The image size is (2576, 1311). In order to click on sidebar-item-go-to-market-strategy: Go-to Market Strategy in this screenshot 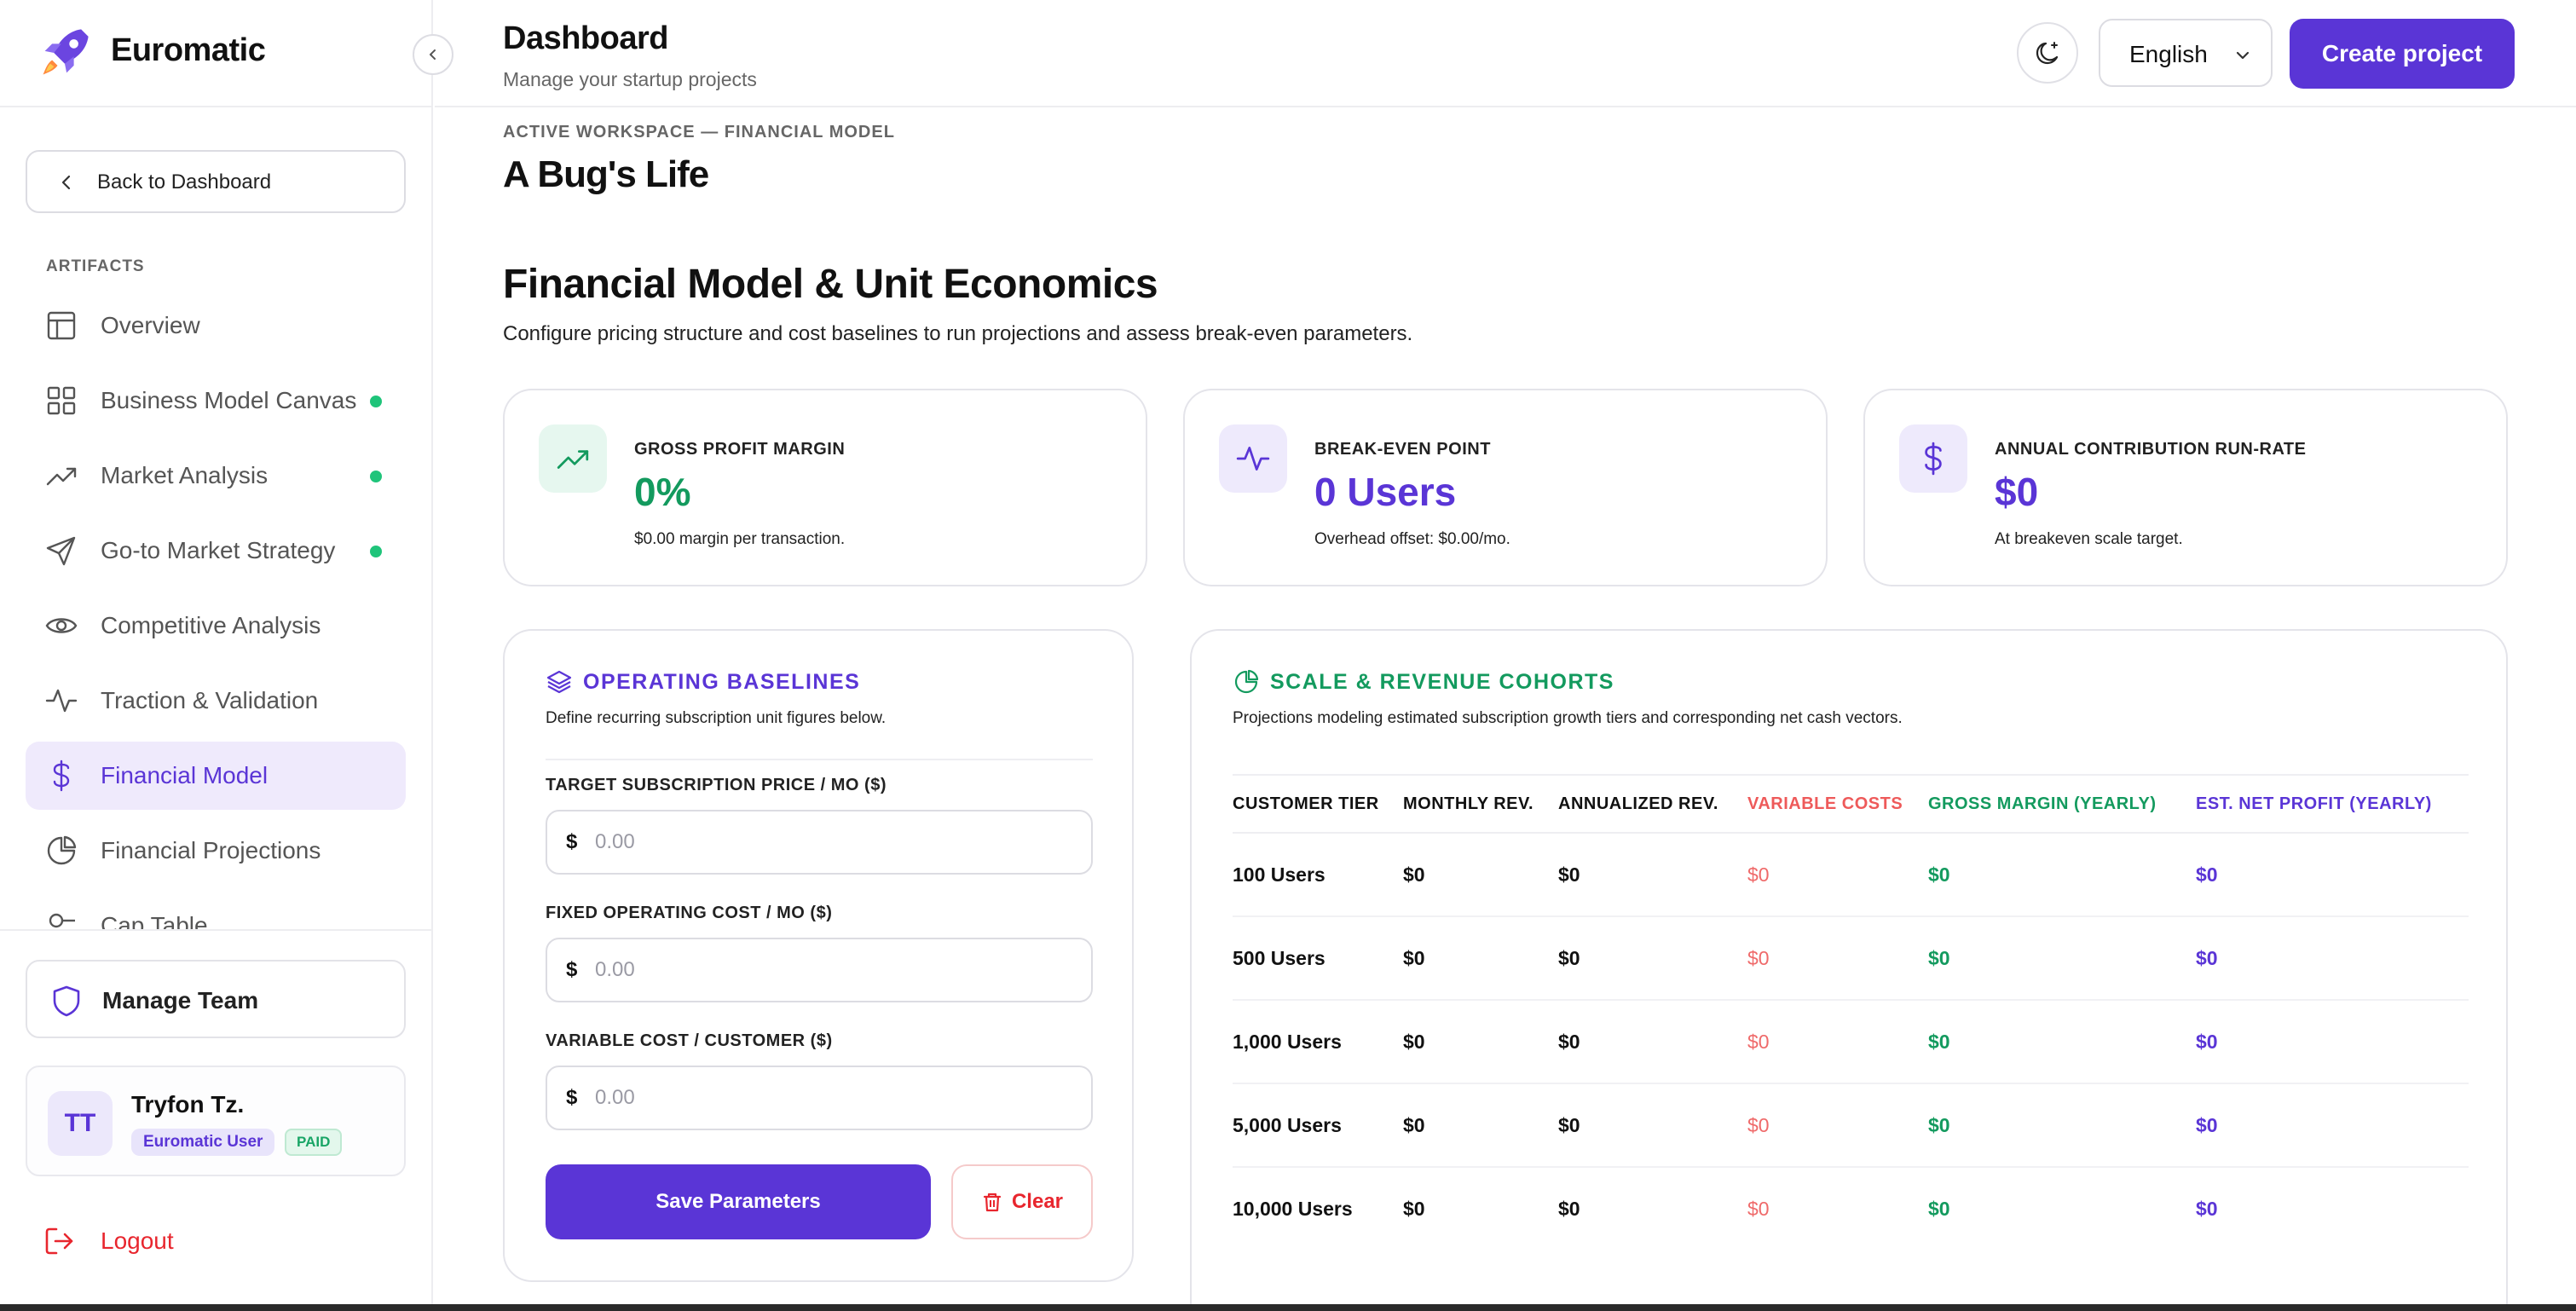, I will do `click(216, 551)`.